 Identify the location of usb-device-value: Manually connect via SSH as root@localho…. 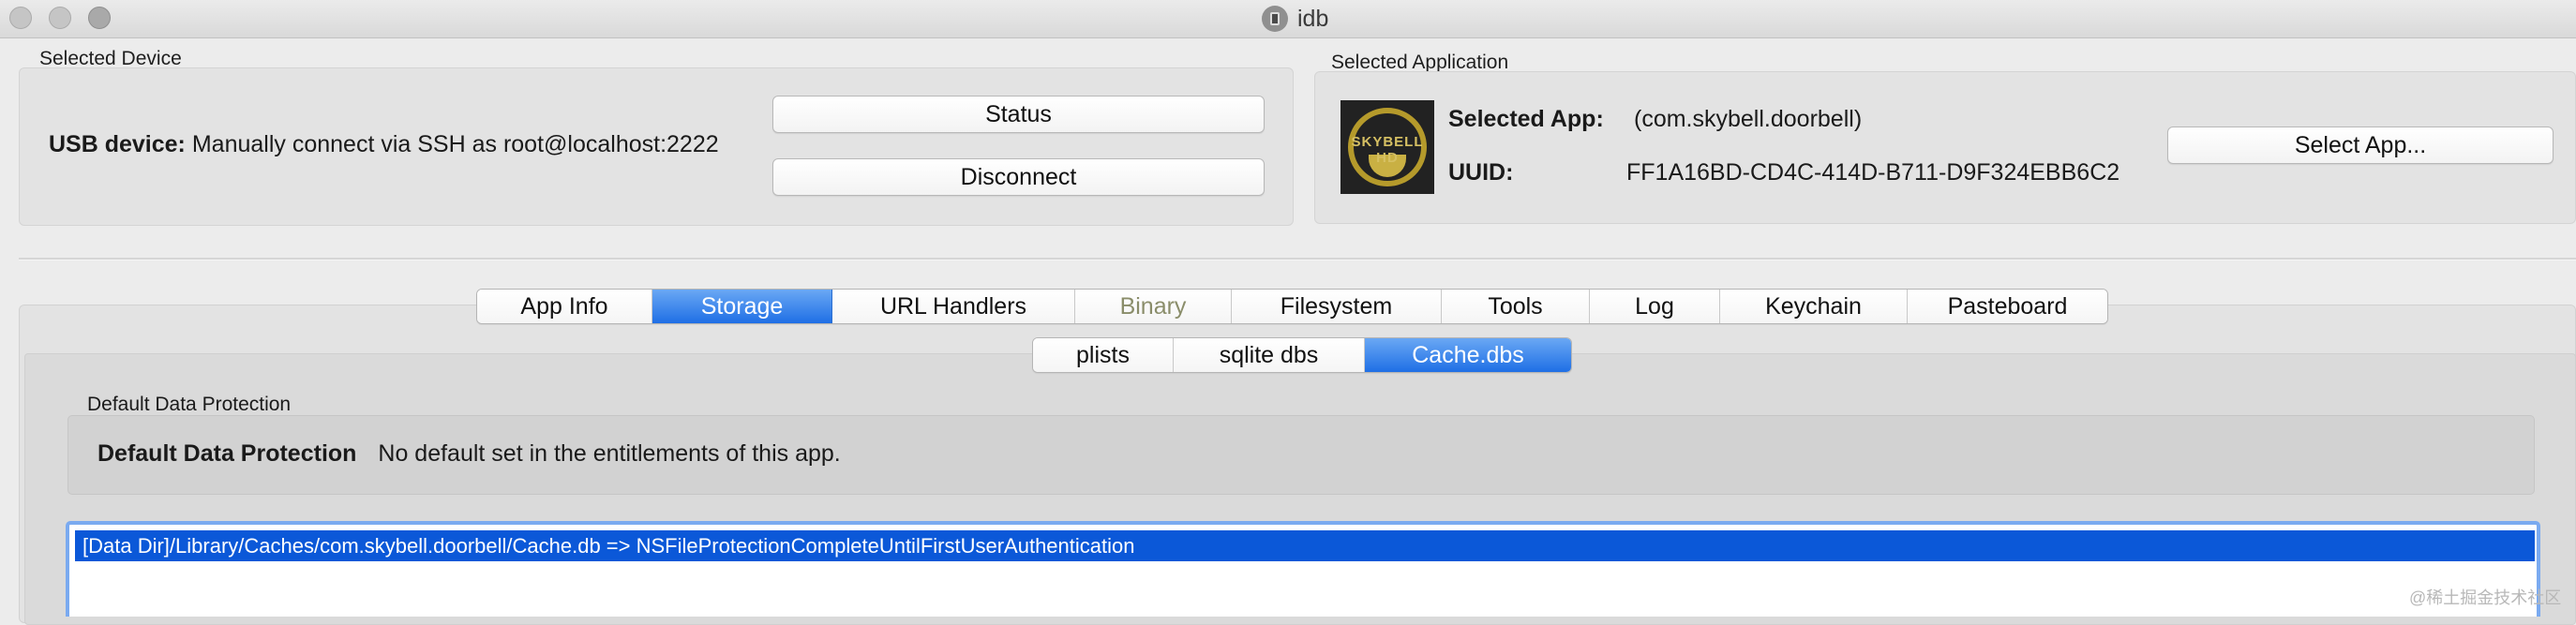
(455, 144).